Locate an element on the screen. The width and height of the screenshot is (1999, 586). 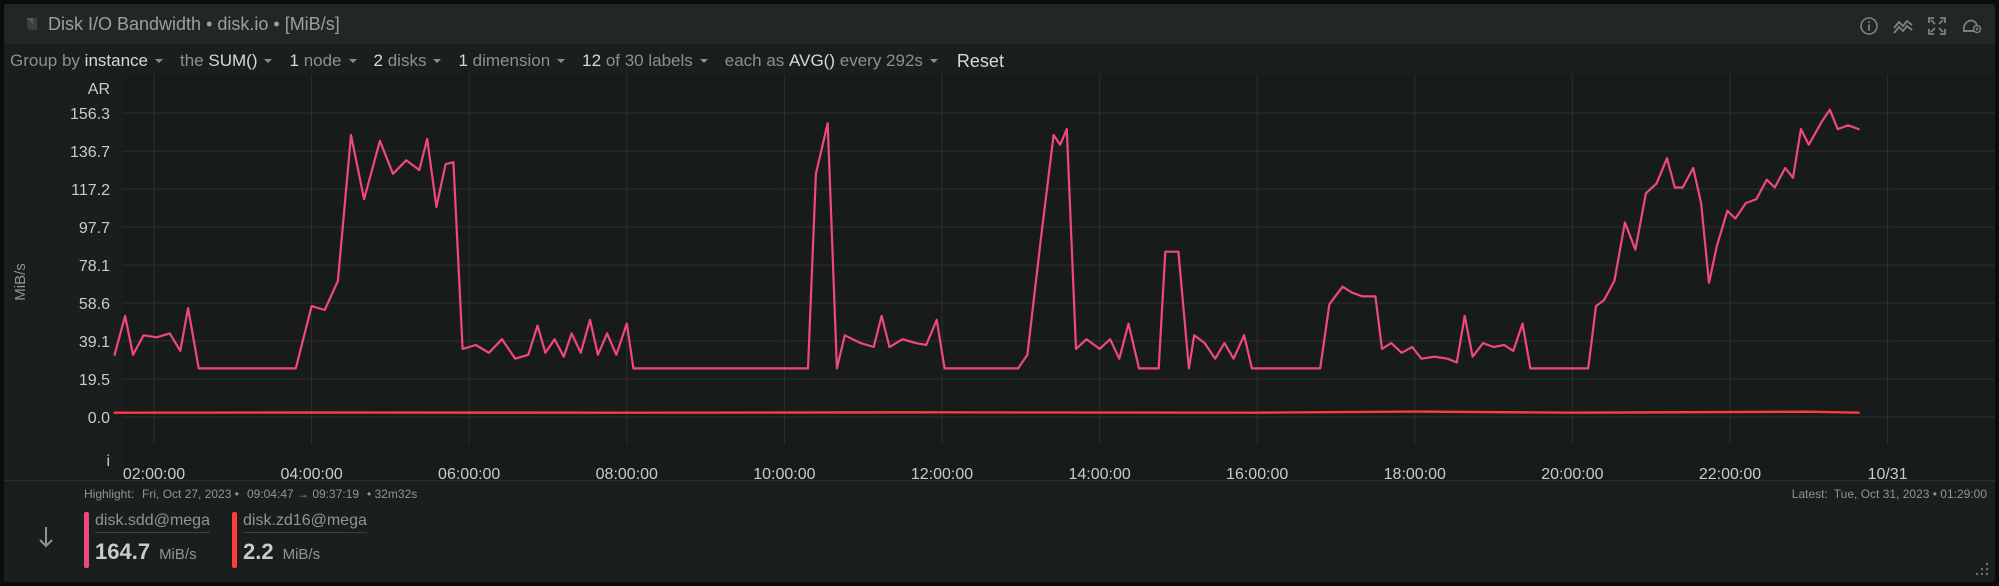
disks-label: disks is located at coordinates (407, 60).